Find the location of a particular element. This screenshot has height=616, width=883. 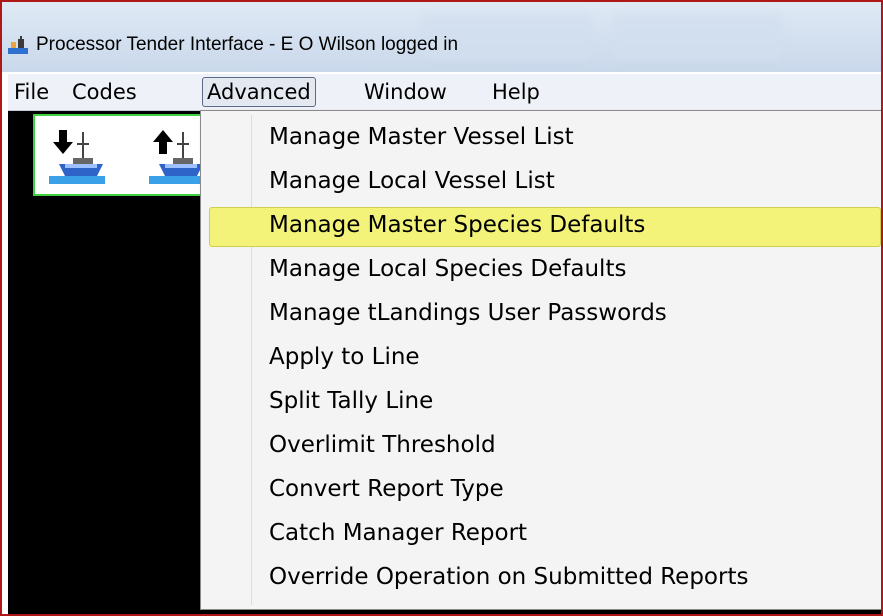

menu-item-manage-master-vessel-list: Manage Master Vessel List is located at coordinates (541, 139).